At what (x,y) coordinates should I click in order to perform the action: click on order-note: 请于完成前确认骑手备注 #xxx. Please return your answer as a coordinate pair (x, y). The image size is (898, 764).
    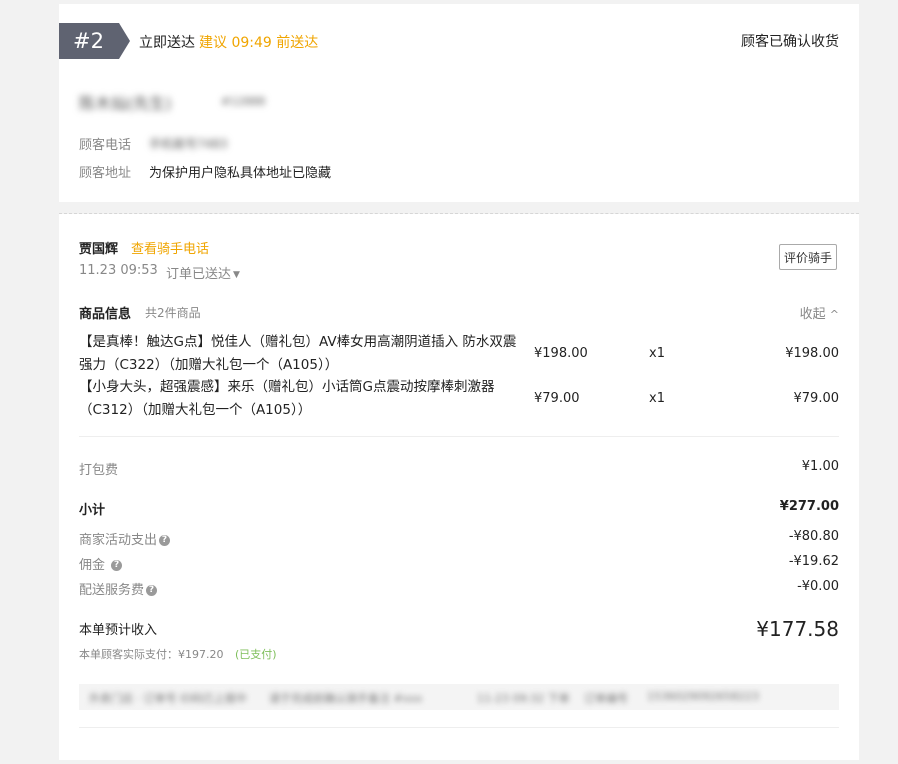
    Looking at the image, I should click on (346, 698).